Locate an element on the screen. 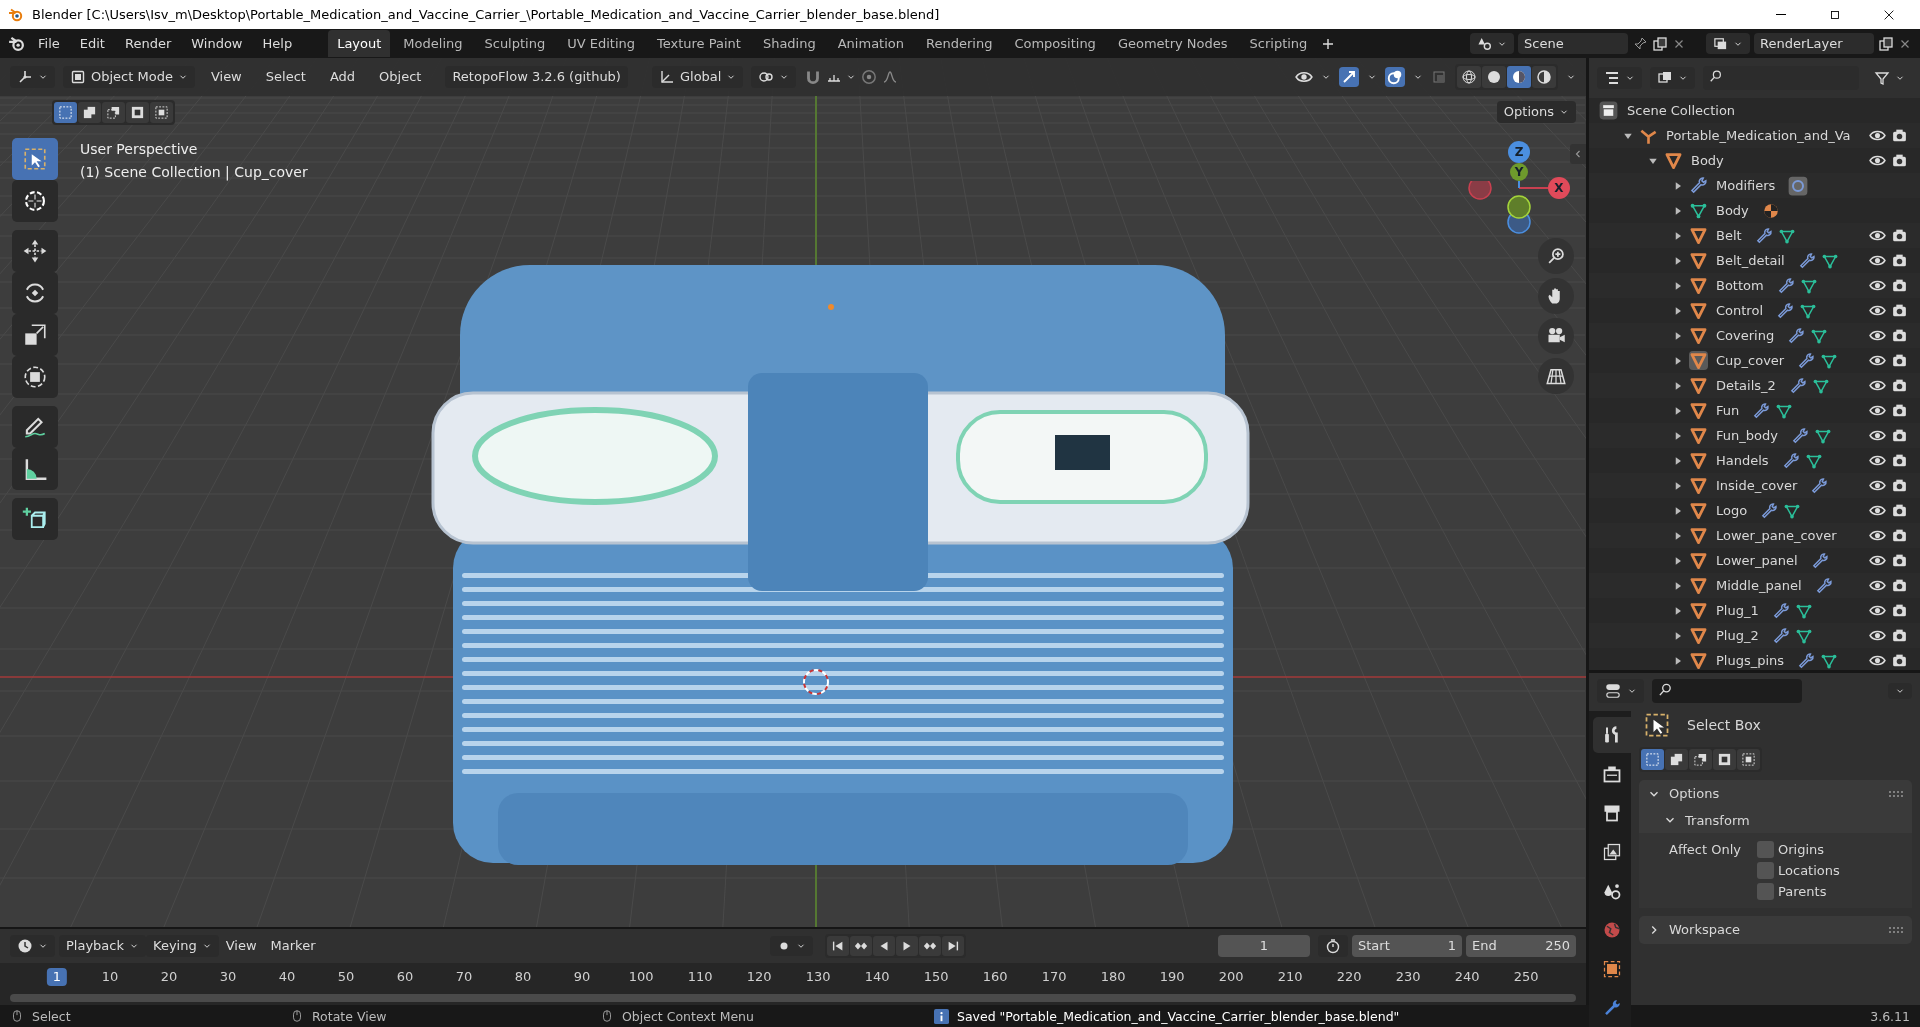 This screenshot has width=1920, height=1027. next-keyframe-button is located at coordinates (930, 946).